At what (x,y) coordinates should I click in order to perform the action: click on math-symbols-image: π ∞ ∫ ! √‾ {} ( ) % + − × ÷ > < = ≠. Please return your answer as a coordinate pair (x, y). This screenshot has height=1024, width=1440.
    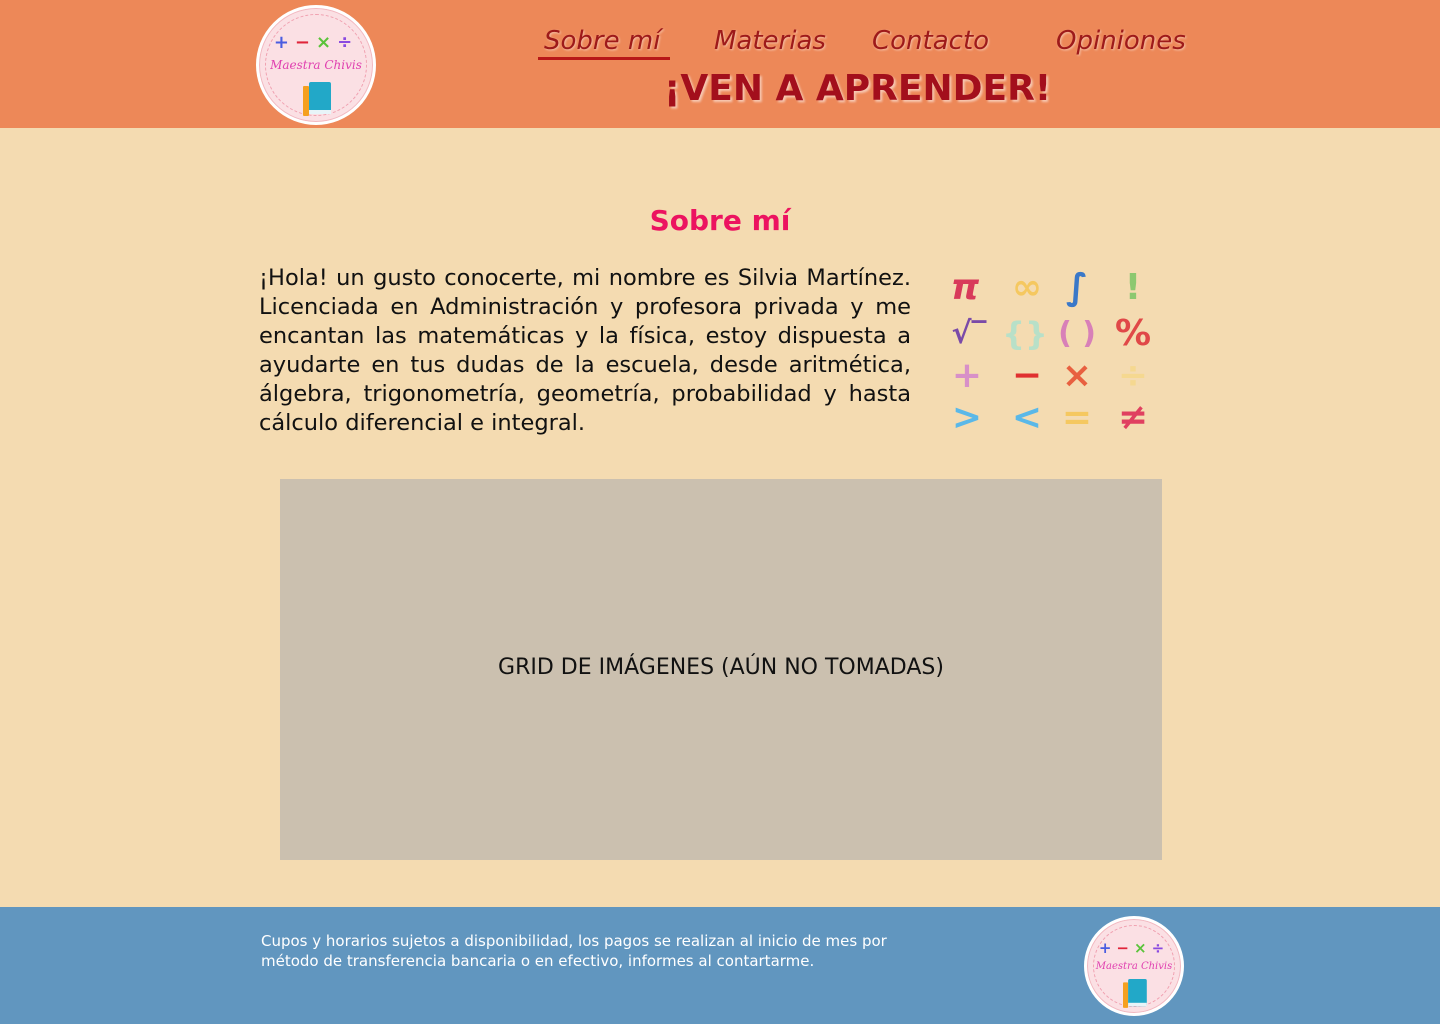
    Looking at the image, I should click on (1055, 354).